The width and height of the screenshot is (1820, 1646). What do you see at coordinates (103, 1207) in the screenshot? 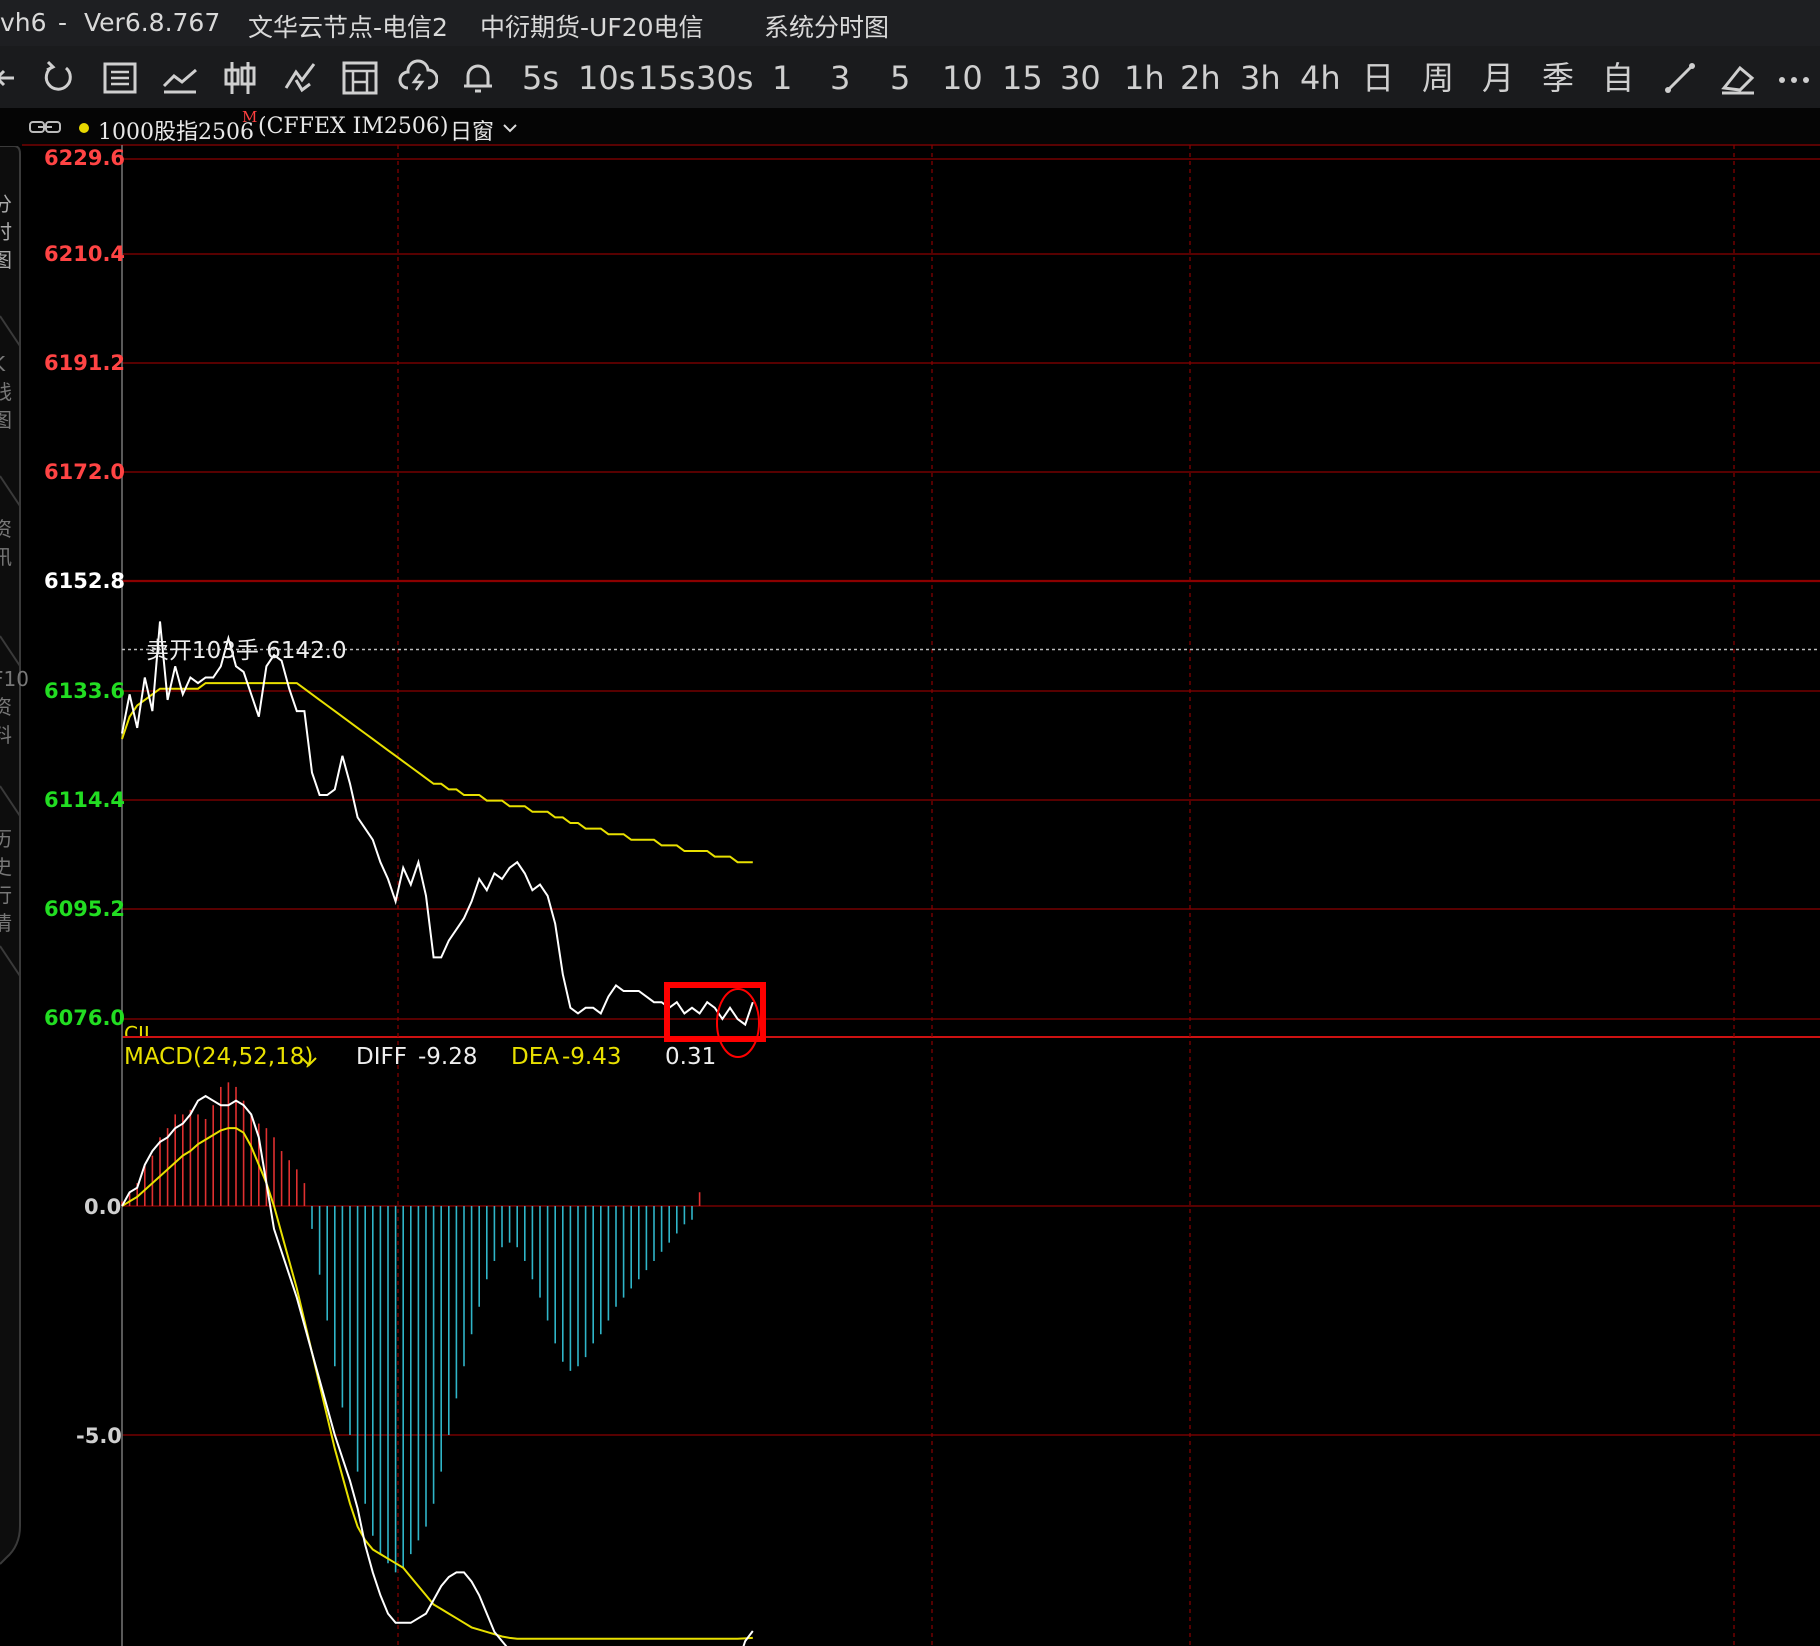
I see `macd-axis-label: 0.0` at bounding box center [103, 1207].